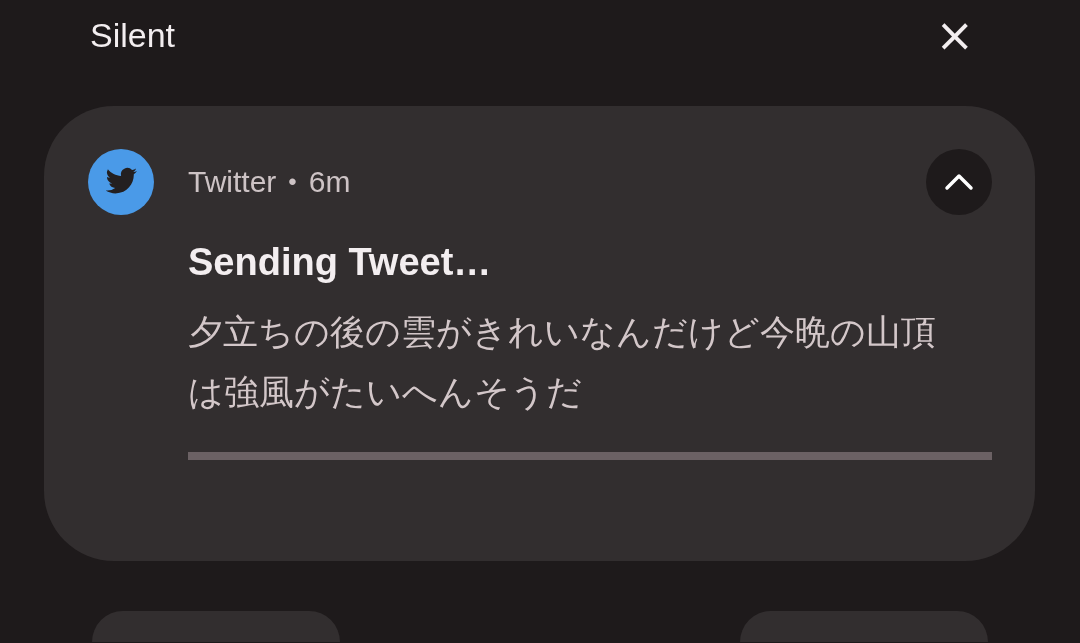 This screenshot has height=643, width=1080. I want to click on section-title: Silent, so click(133, 35).